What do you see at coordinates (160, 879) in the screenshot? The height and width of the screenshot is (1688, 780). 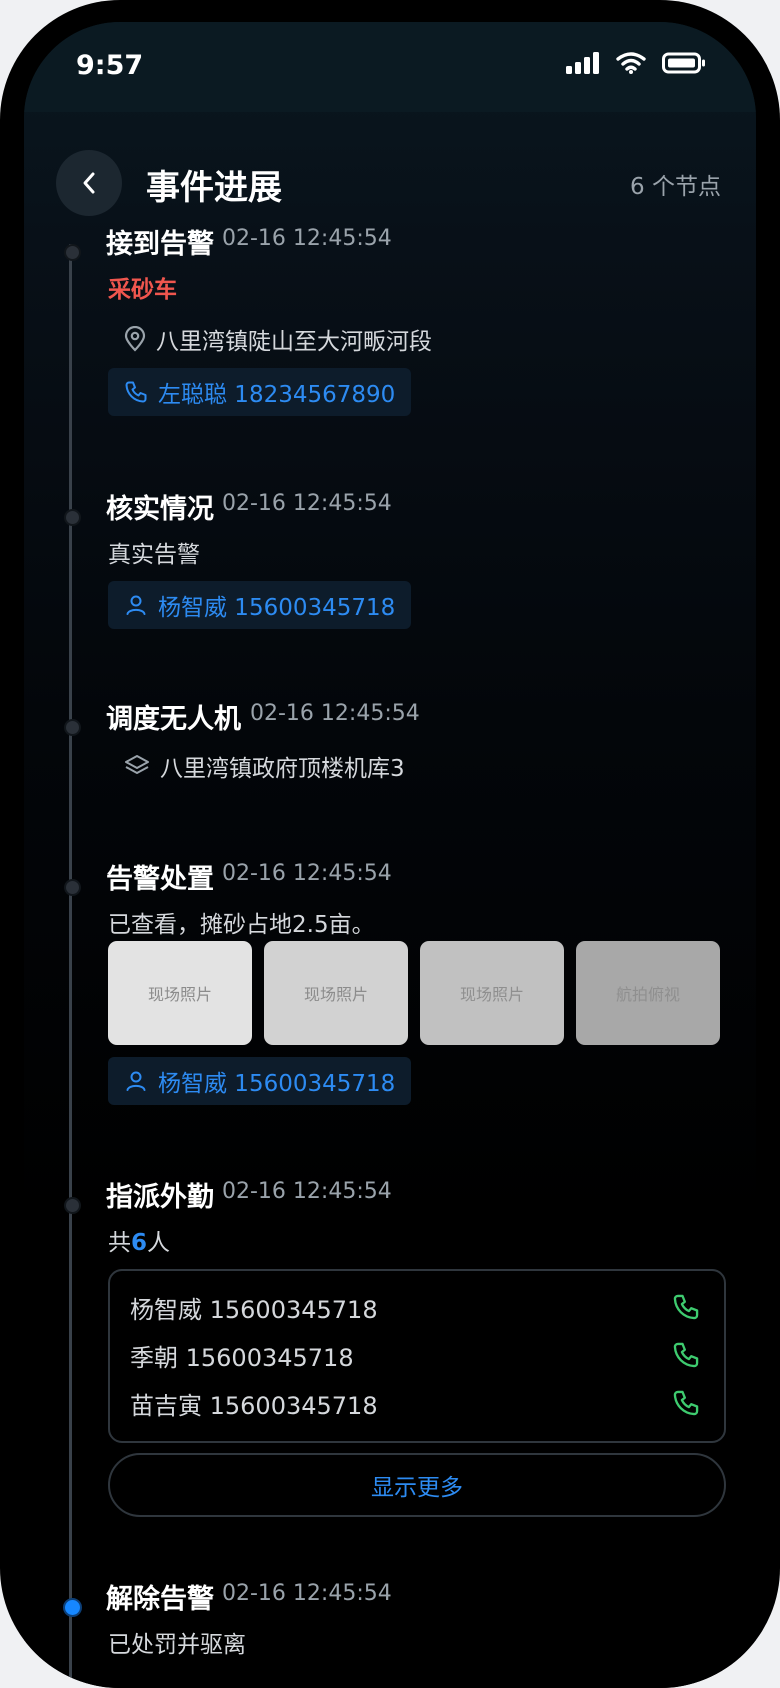 I see `node-title: 告警处置` at bounding box center [160, 879].